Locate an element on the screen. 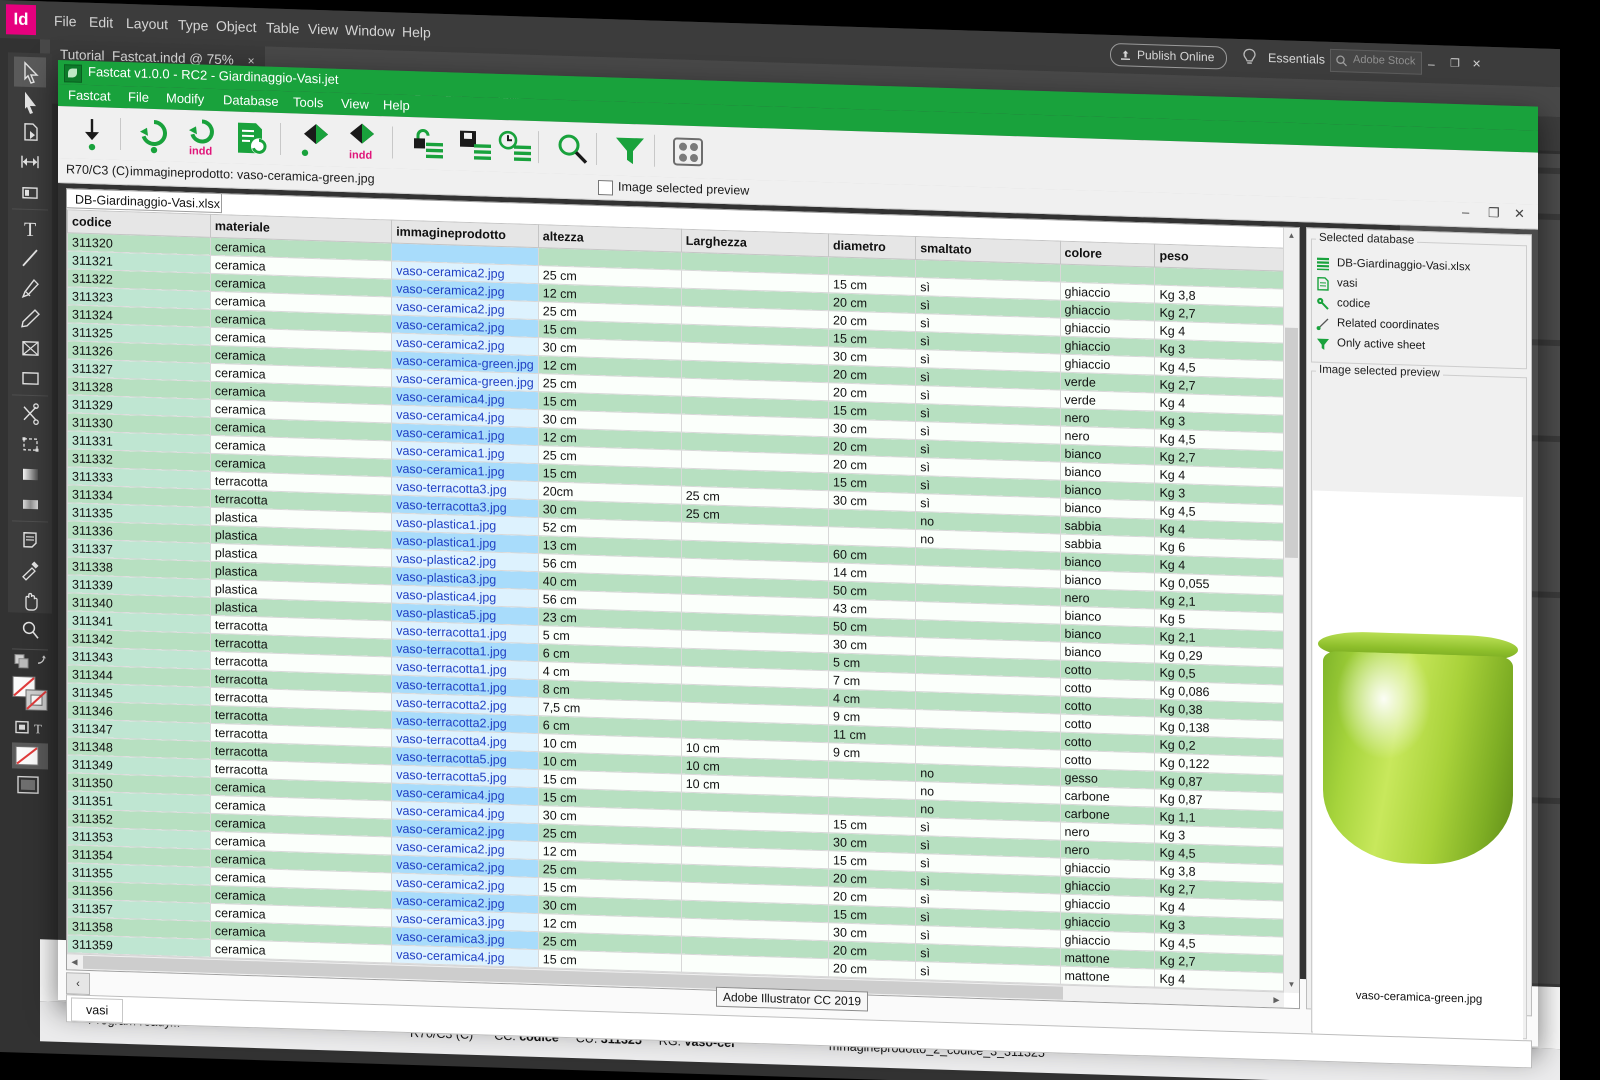 The height and width of the screenshot is (1080, 1600). publish-online-label: Publish Online is located at coordinates (1176, 56).